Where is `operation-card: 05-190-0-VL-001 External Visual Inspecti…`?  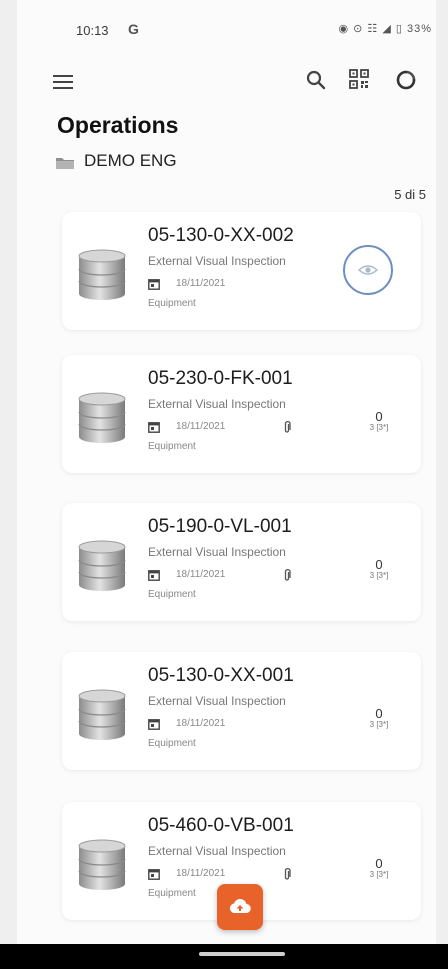 operation-card: 05-190-0-VL-001 External Visual Inspecti… is located at coordinates (241, 562).